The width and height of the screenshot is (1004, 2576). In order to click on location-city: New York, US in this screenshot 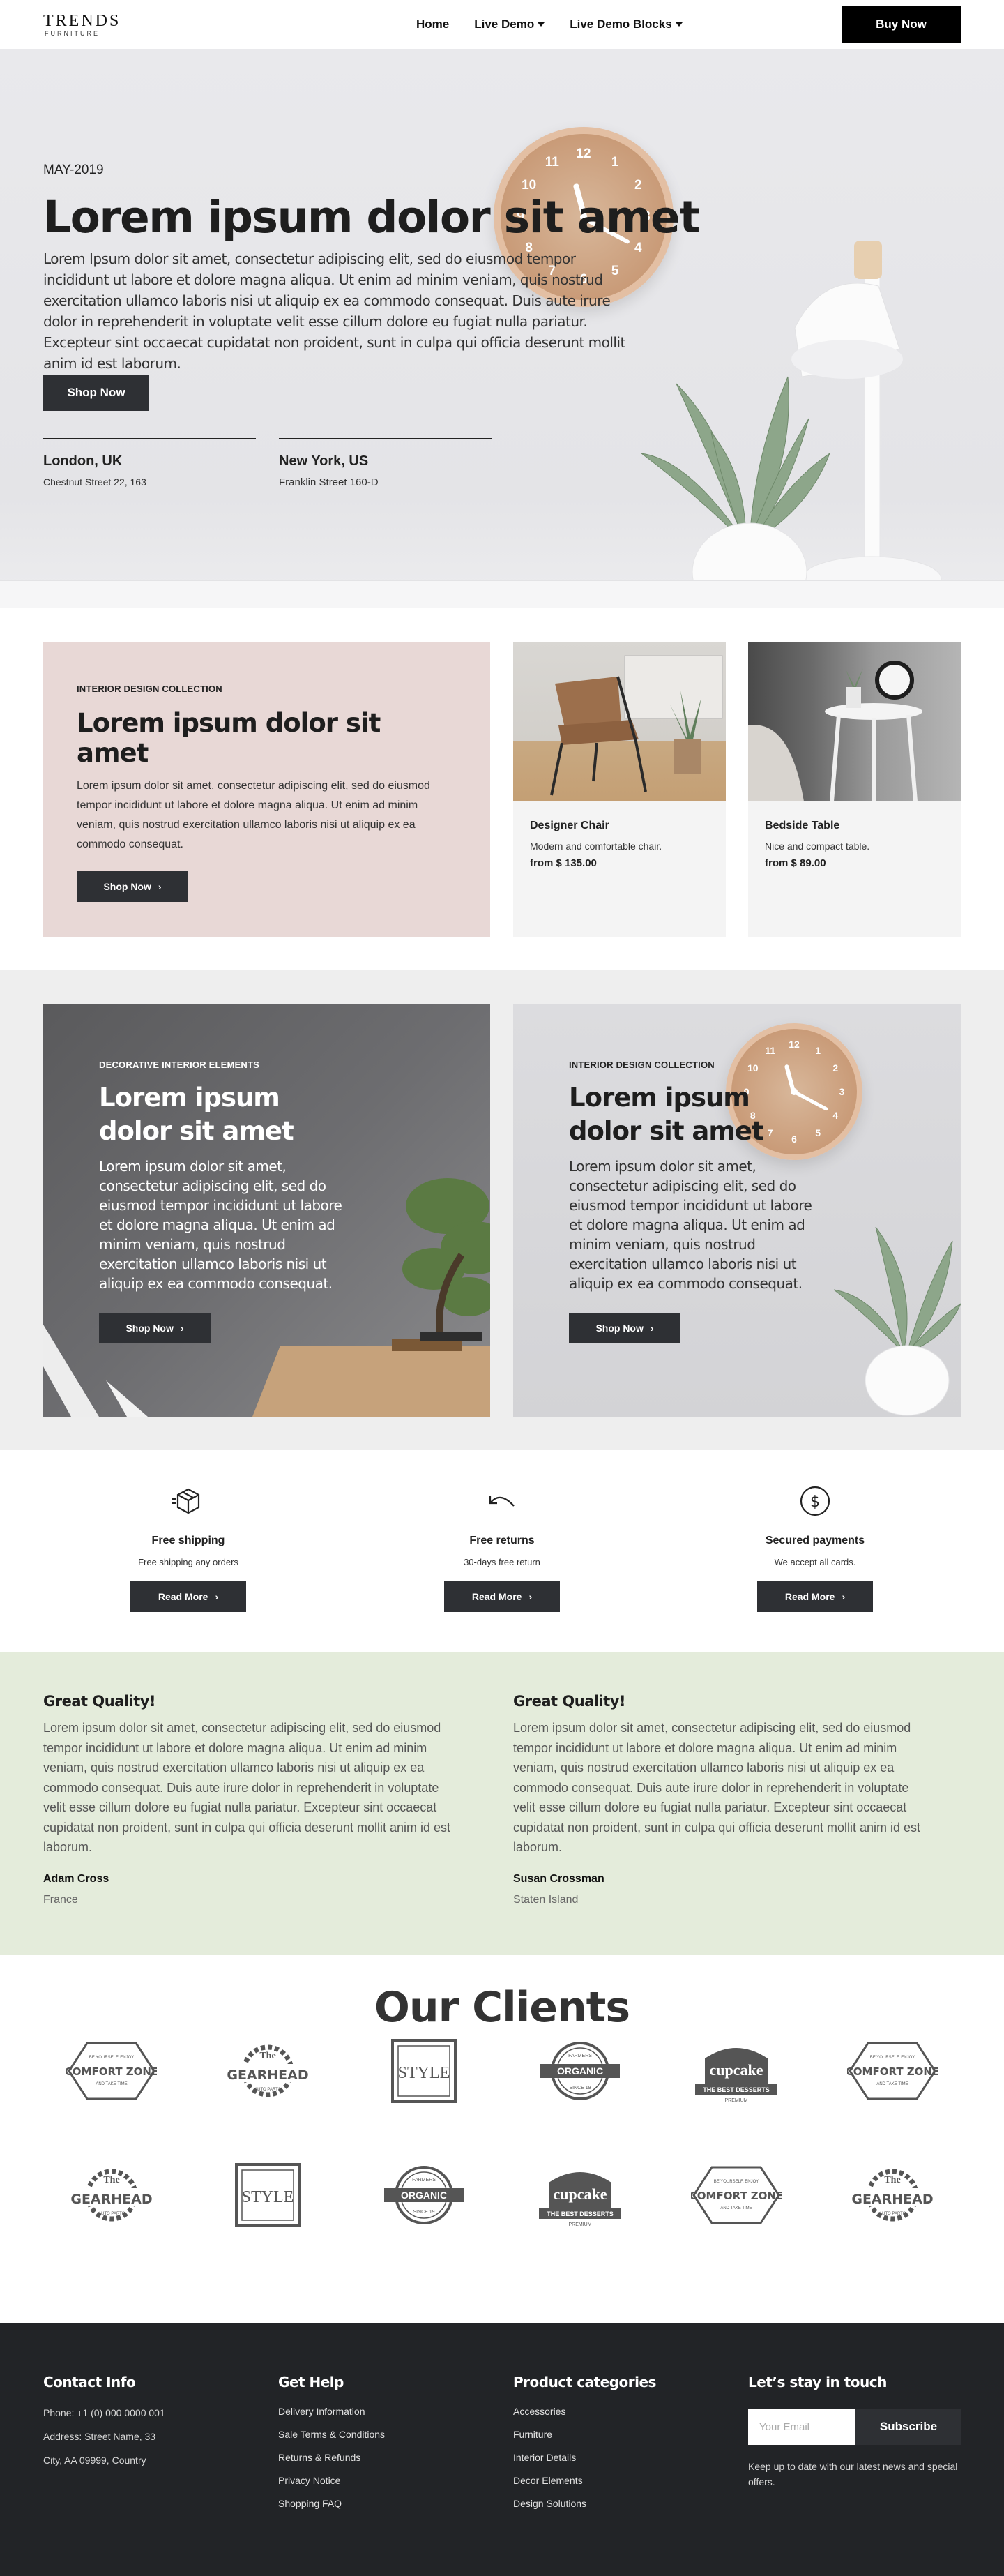, I will do `click(324, 461)`.